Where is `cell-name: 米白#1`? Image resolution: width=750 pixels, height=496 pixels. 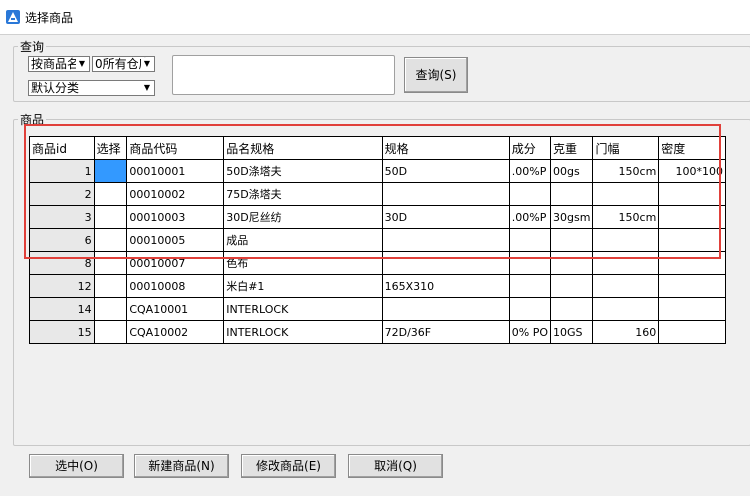
cell-name: 米白#1 is located at coordinates (303, 286).